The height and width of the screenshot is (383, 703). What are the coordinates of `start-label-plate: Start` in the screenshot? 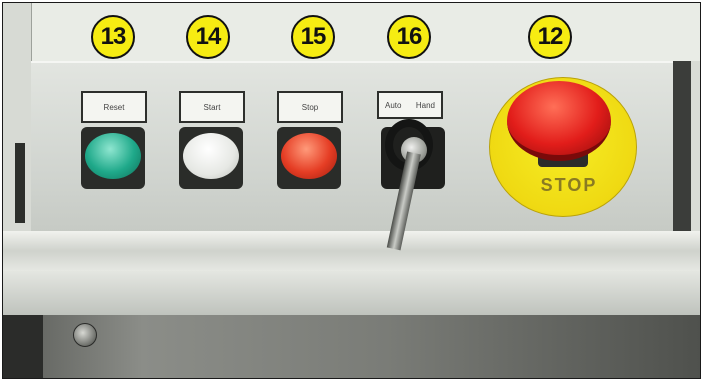 It's located at (212, 107).